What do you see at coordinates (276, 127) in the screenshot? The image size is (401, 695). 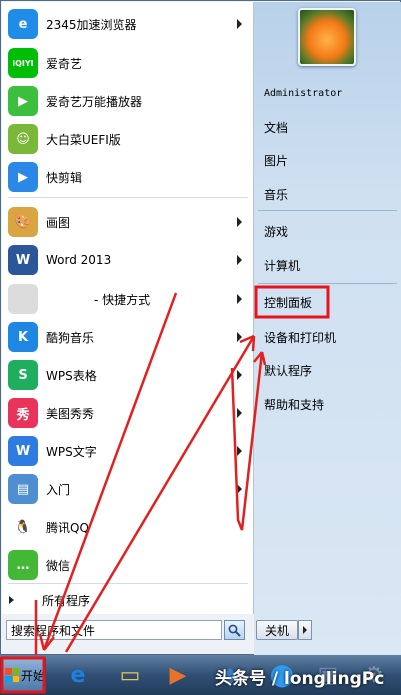 I see `place-label: 文档` at bounding box center [276, 127].